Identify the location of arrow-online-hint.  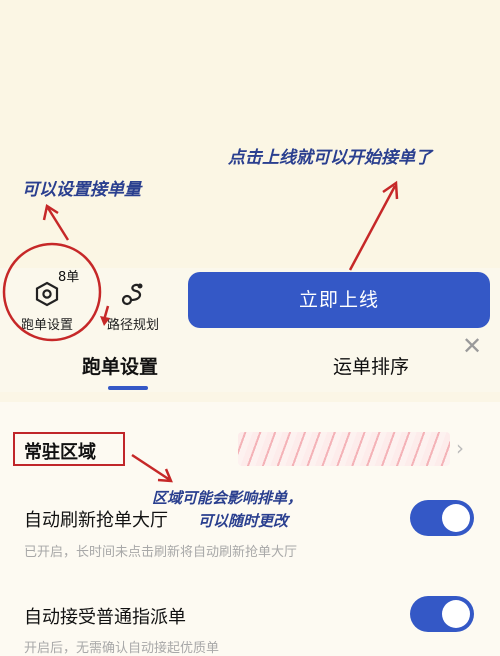
(372, 228).